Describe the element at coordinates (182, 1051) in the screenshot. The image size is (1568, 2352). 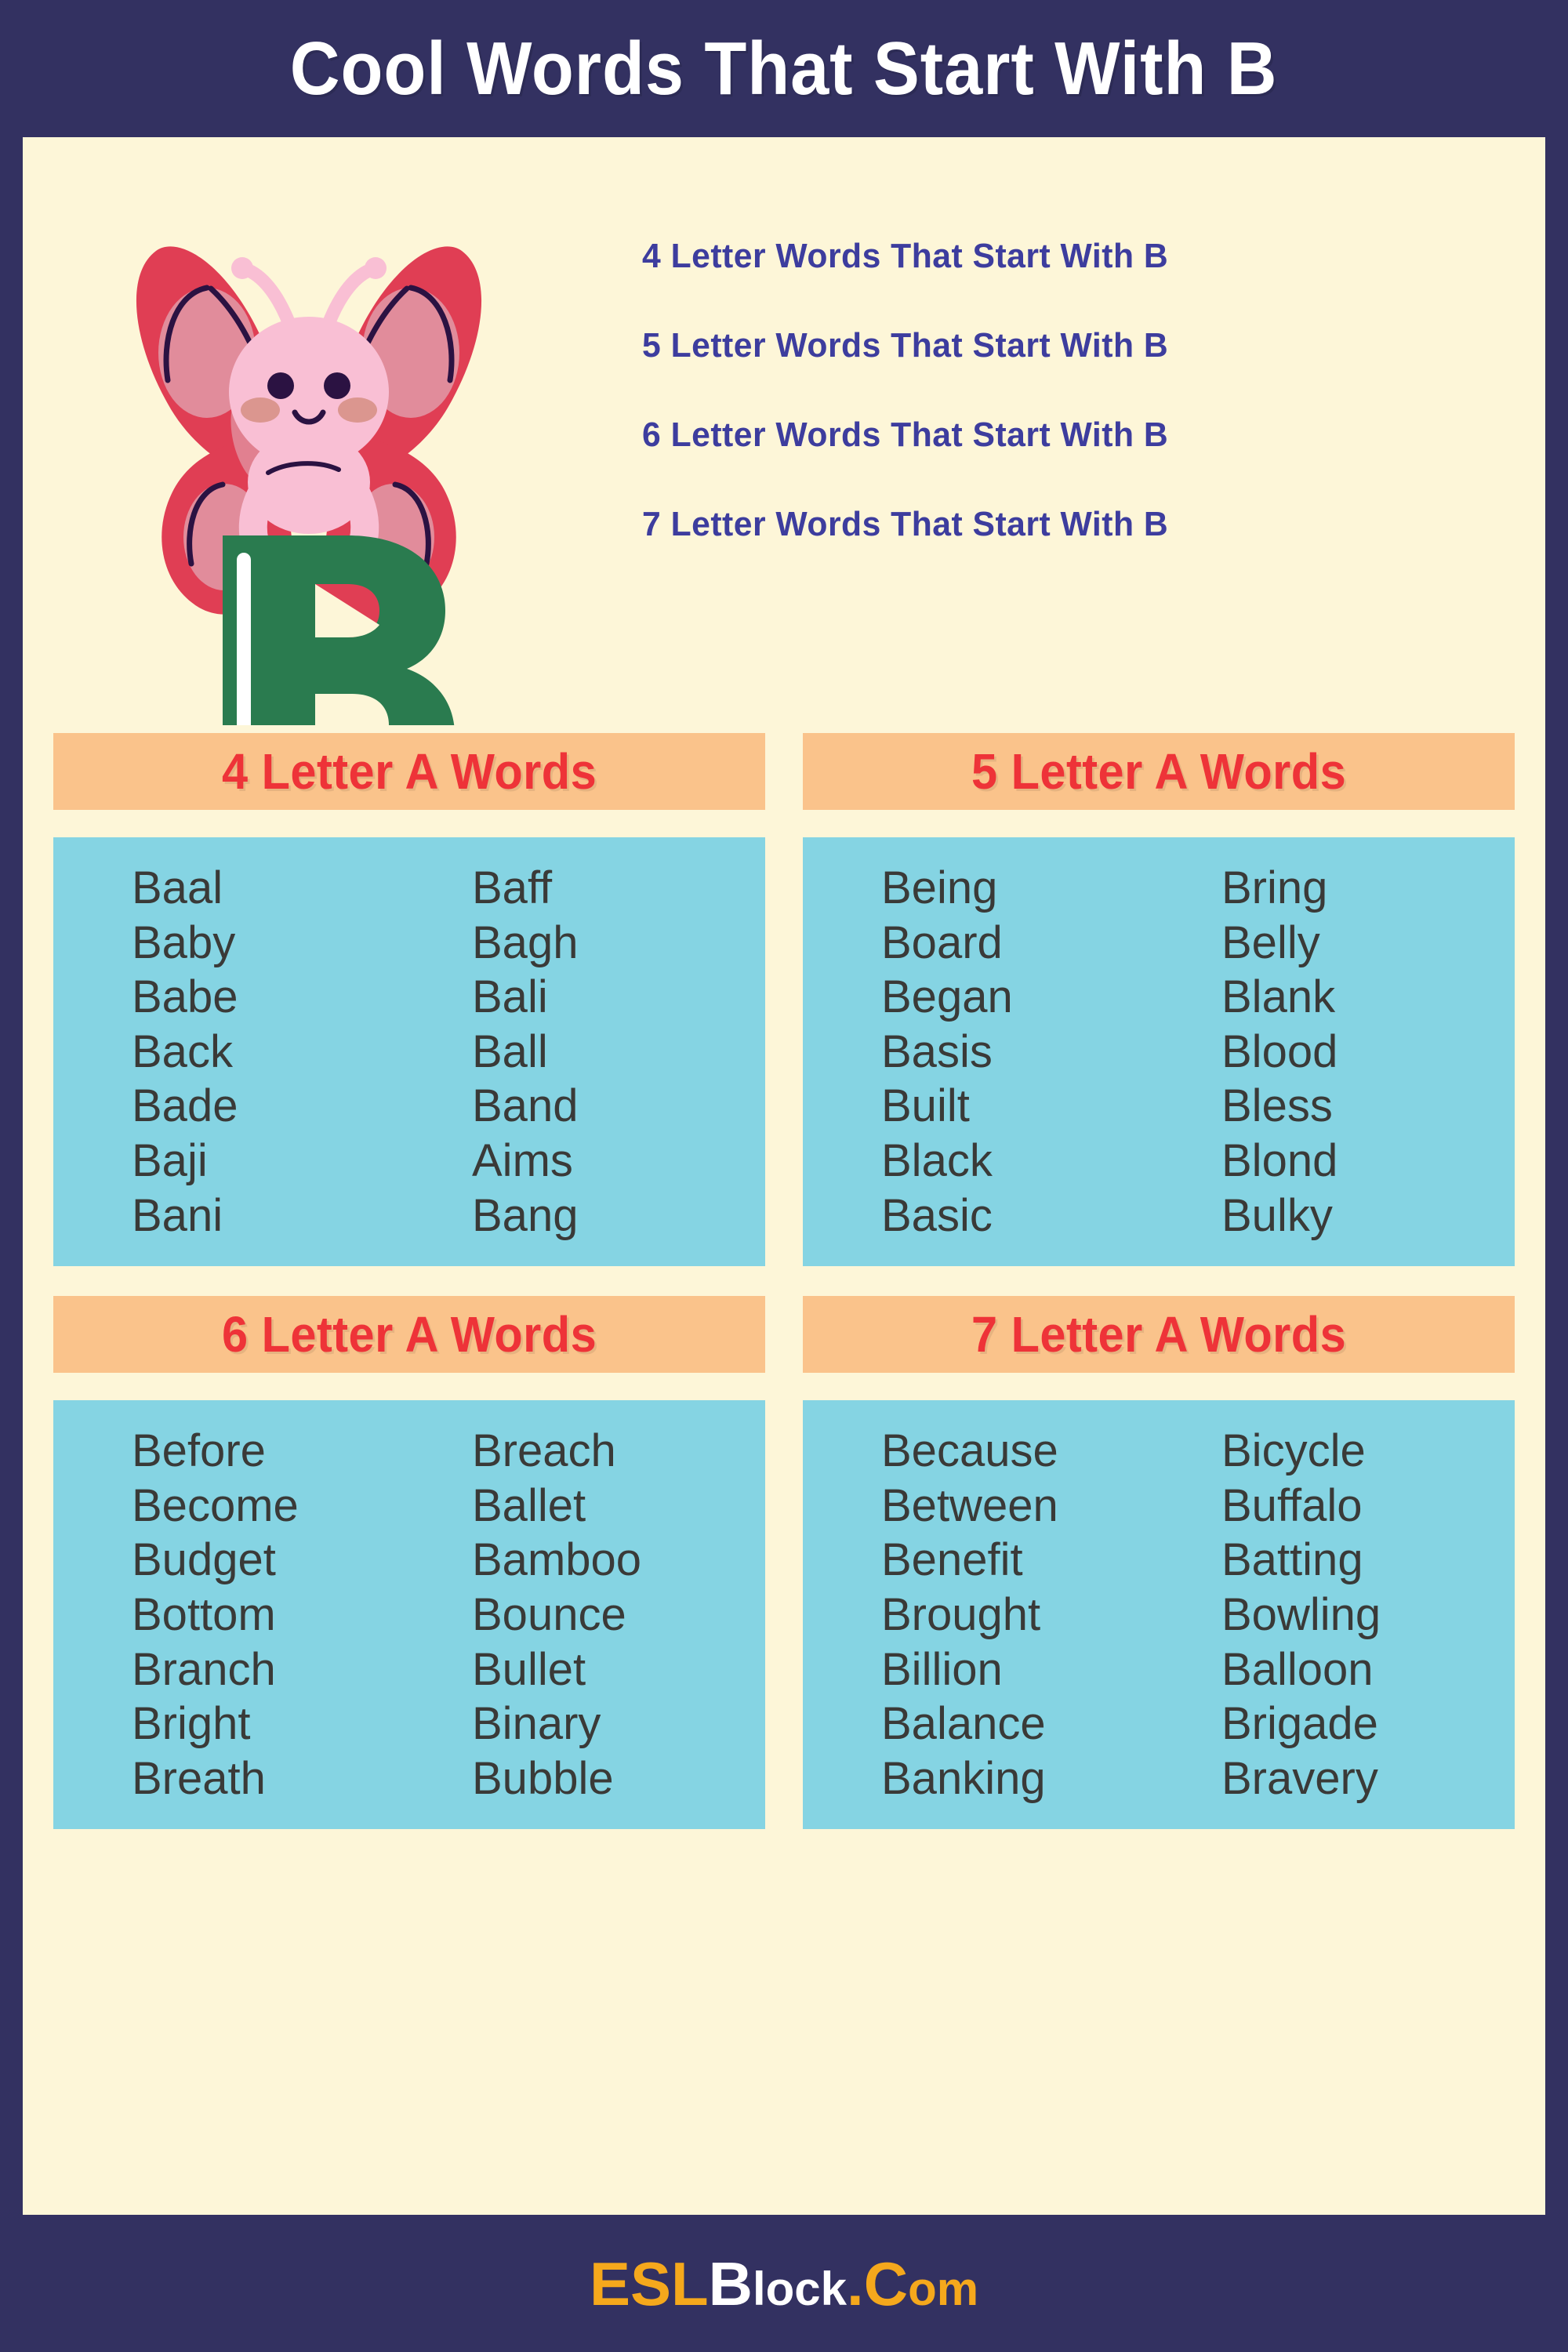
I see `word-item: Back` at that location.